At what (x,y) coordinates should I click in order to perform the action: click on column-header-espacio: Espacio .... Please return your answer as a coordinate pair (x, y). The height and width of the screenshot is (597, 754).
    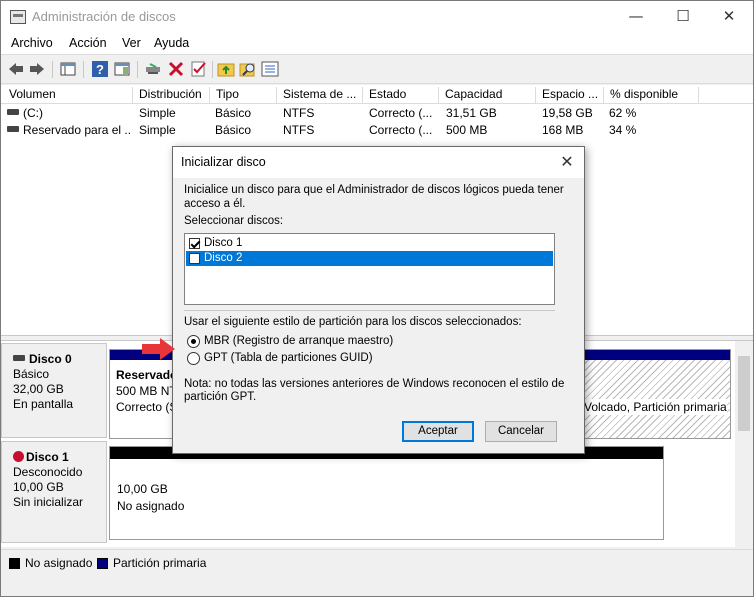
    Looking at the image, I should click on (570, 95).